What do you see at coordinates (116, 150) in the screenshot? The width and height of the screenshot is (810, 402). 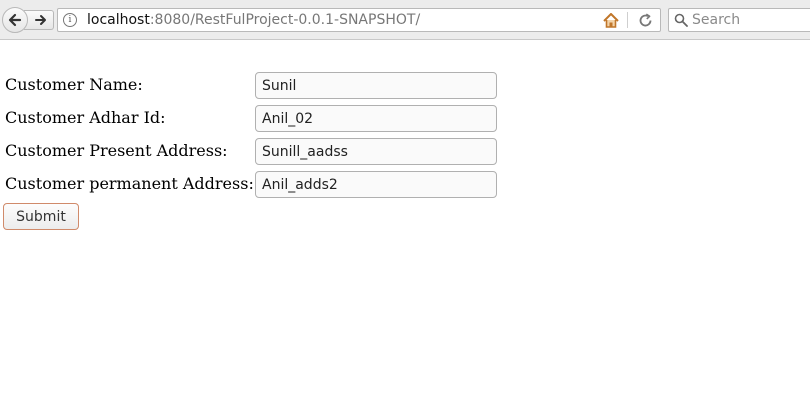 I see `customer-present-address-label: Customer Present Address:` at bounding box center [116, 150].